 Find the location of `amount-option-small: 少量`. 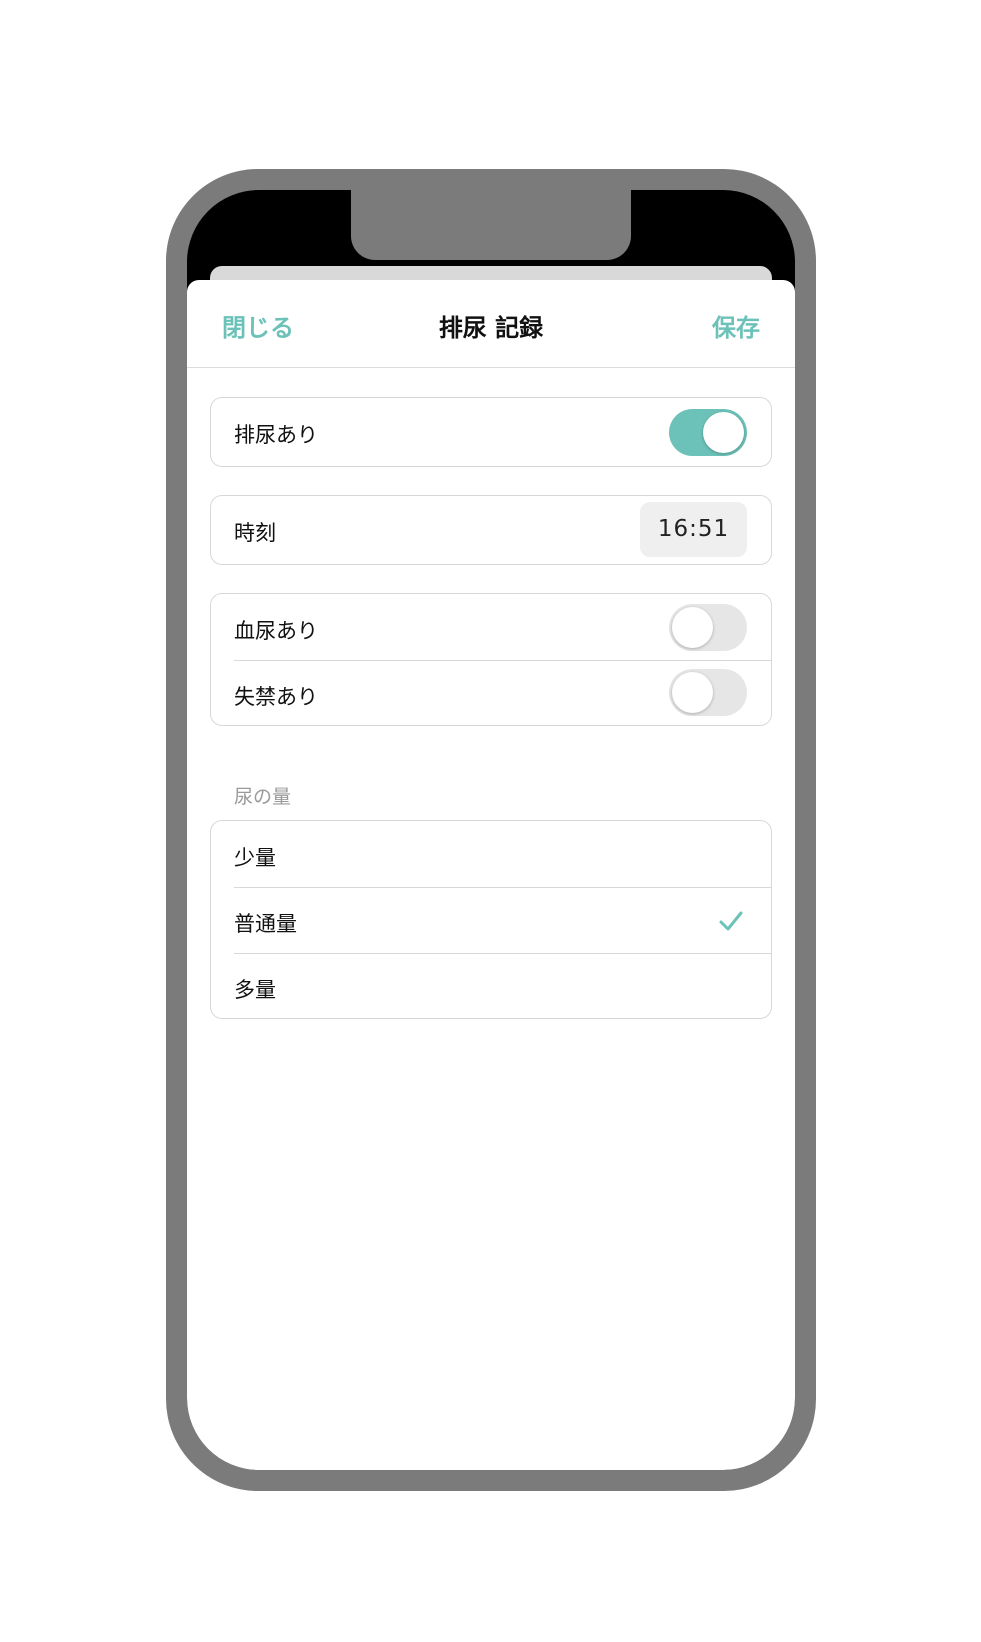

amount-option-small: 少量 is located at coordinates (491, 854).